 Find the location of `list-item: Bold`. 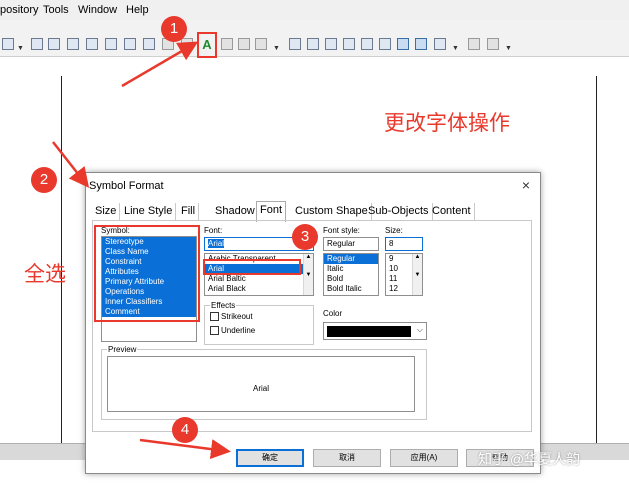

list-item: Bold is located at coordinates (351, 279).